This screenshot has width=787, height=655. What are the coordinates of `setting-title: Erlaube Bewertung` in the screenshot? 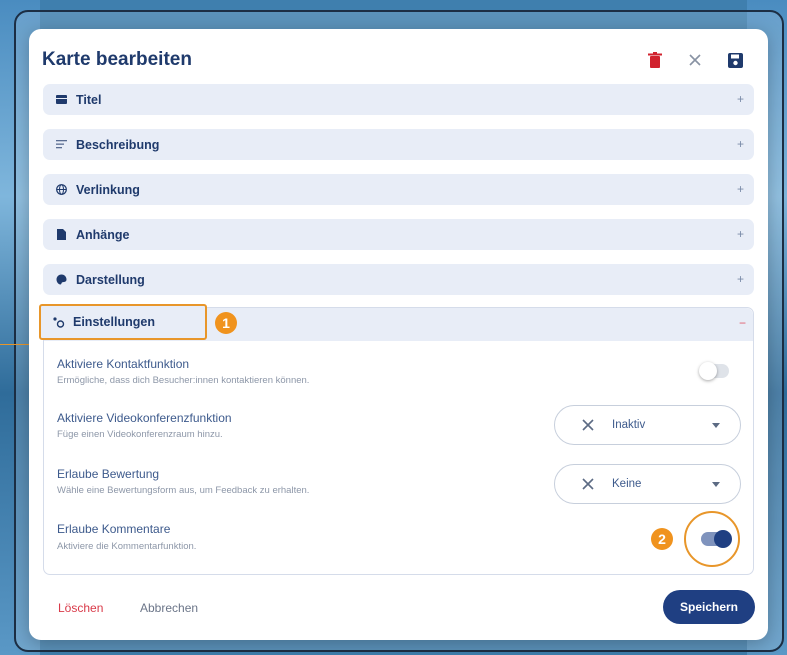 It's located at (108, 474).